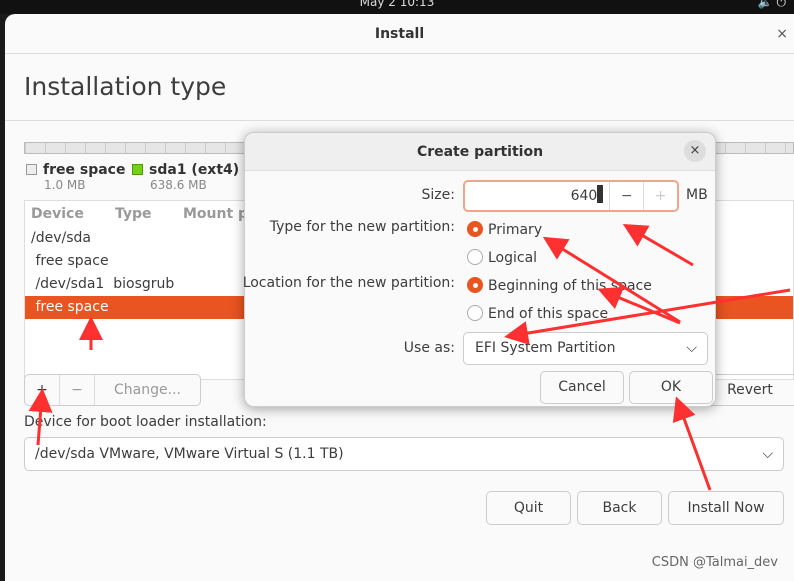 This screenshot has width=794, height=581. What do you see at coordinates (714, 562) in the screenshot?
I see `watermark: CSDN @Talmai_dev` at bounding box center [714, 562].